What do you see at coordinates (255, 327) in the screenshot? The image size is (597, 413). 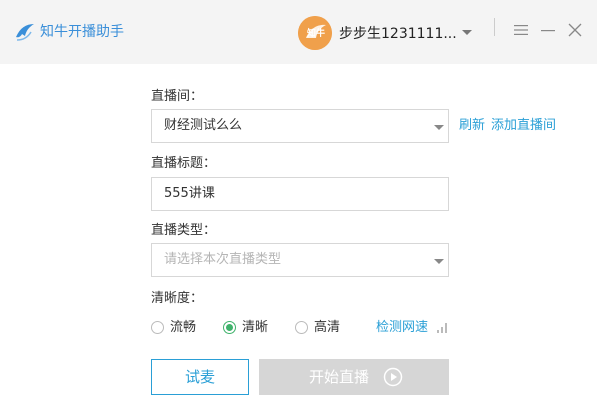 I see `radio-label: 清晰` at bounding box center [255, 327].